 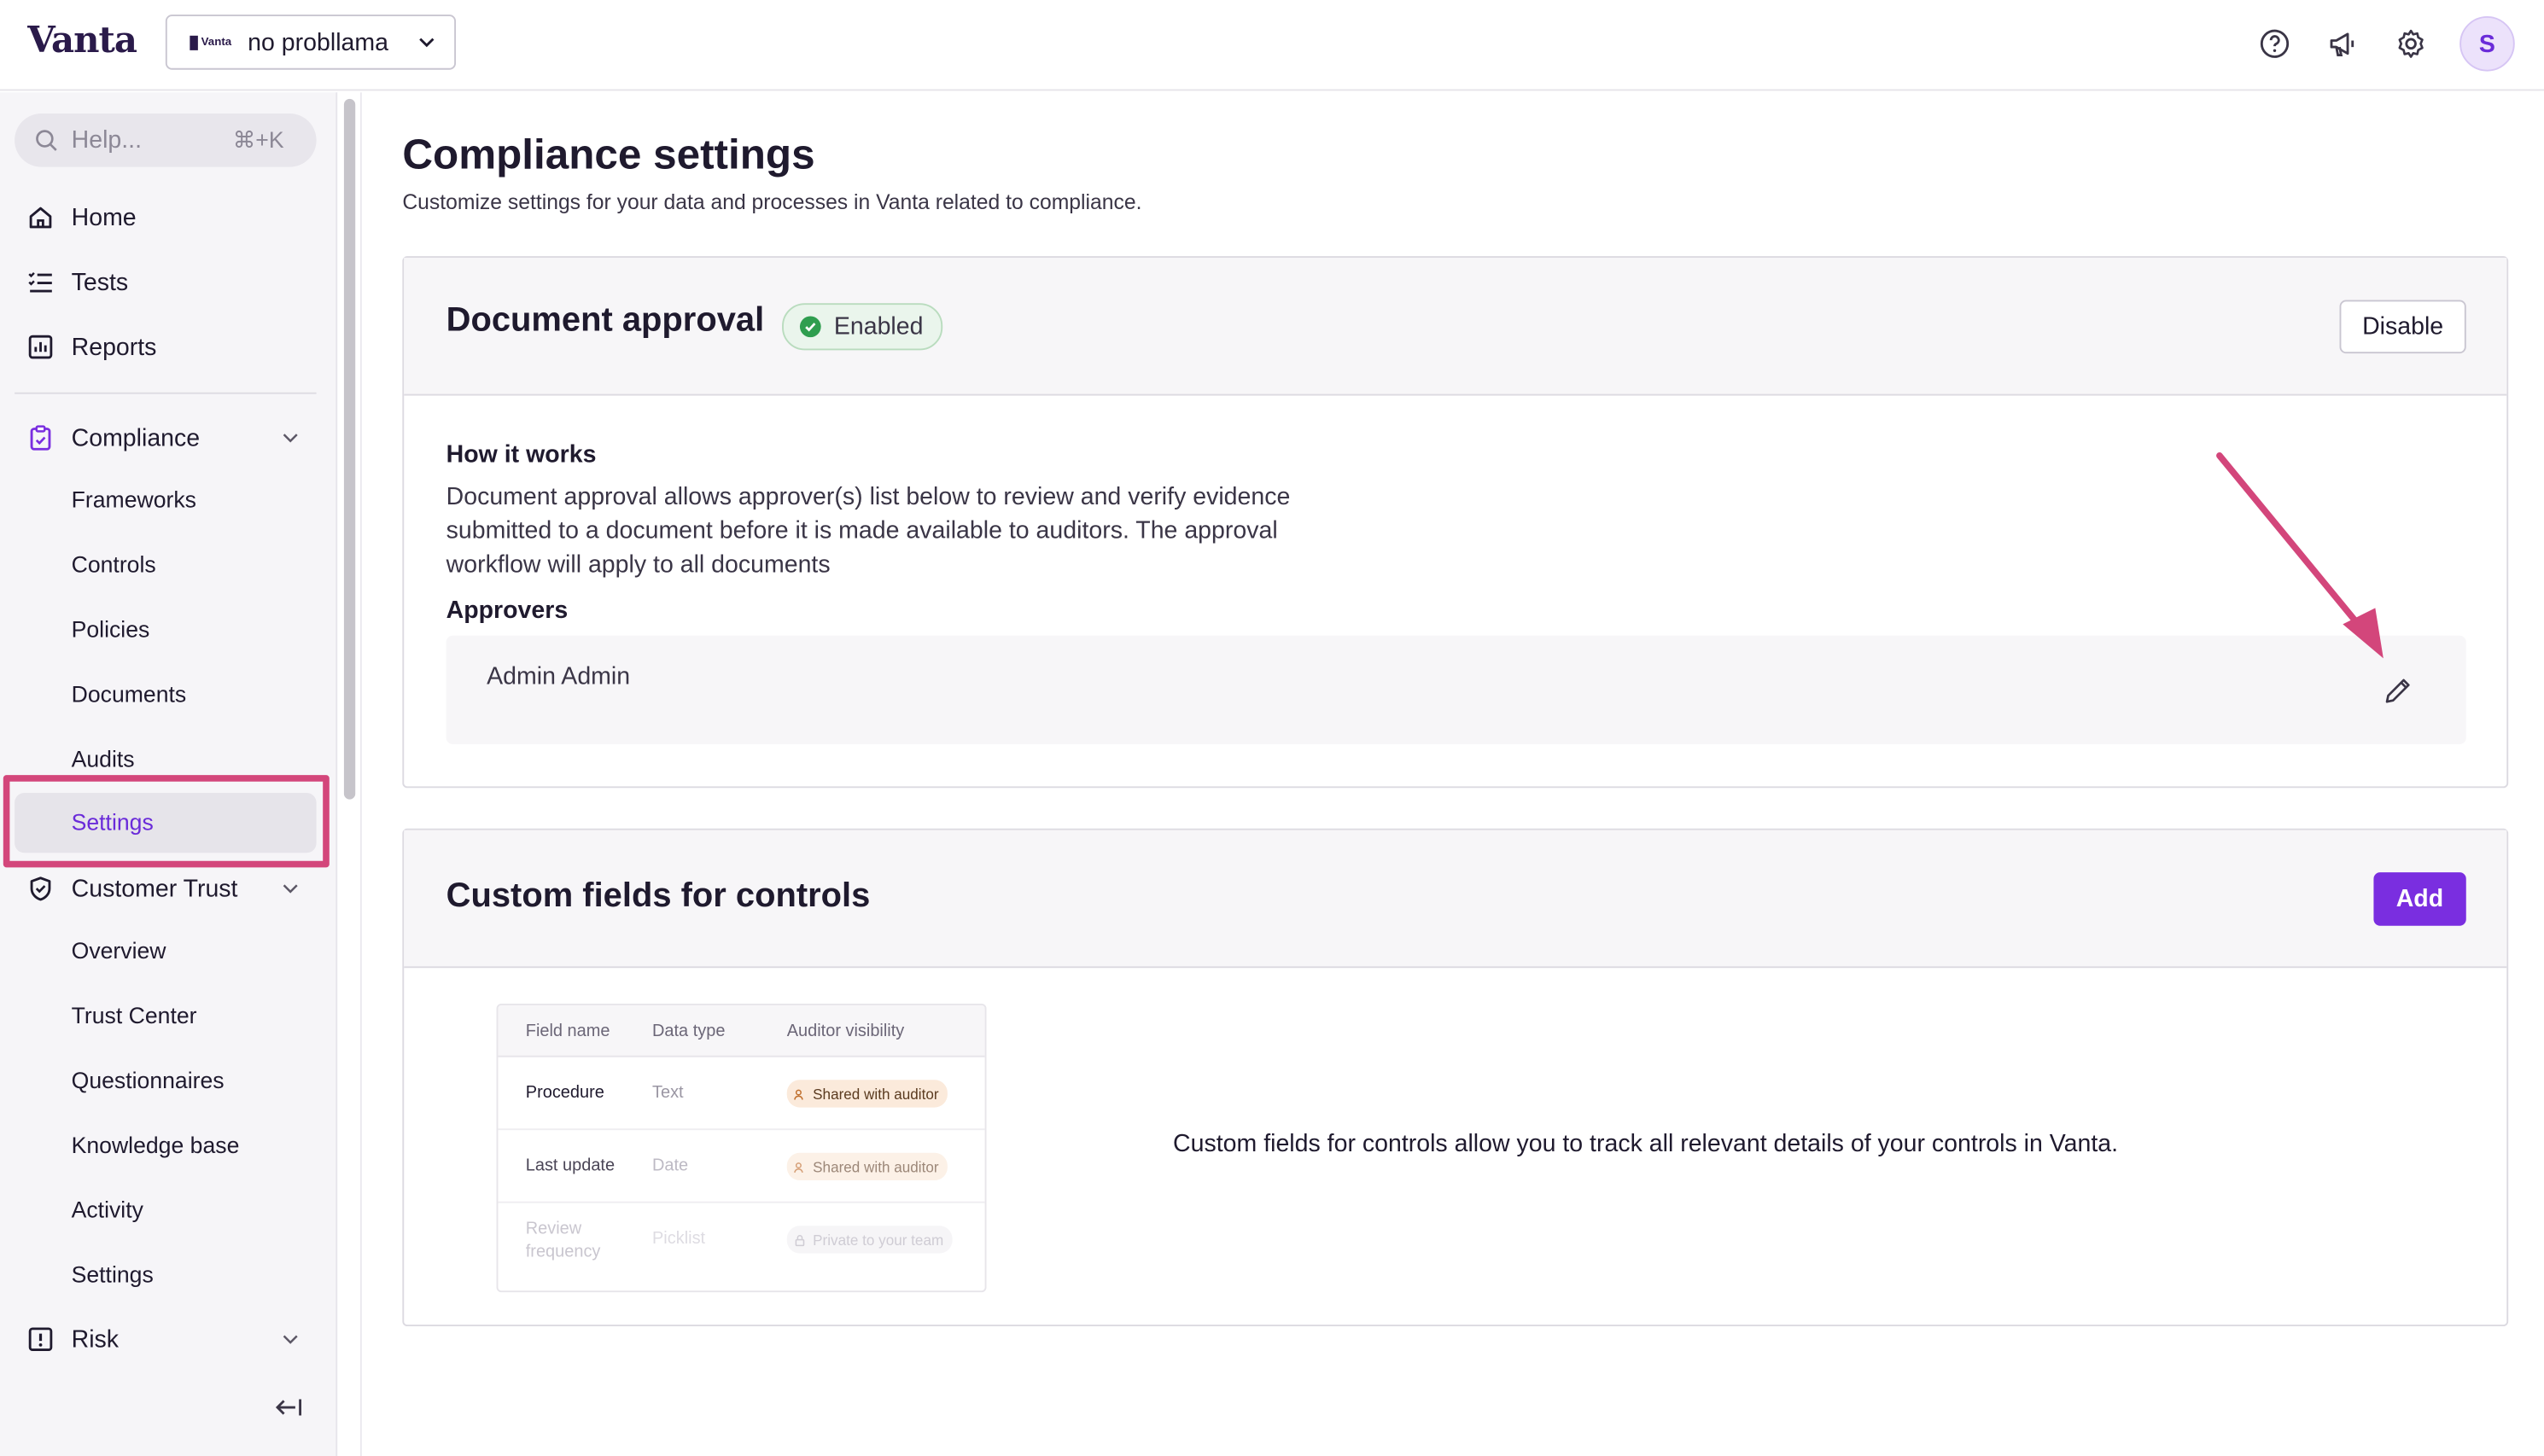 I want to click on sidebar-subitem-activity: Activity, so click(x=107, y=1209).